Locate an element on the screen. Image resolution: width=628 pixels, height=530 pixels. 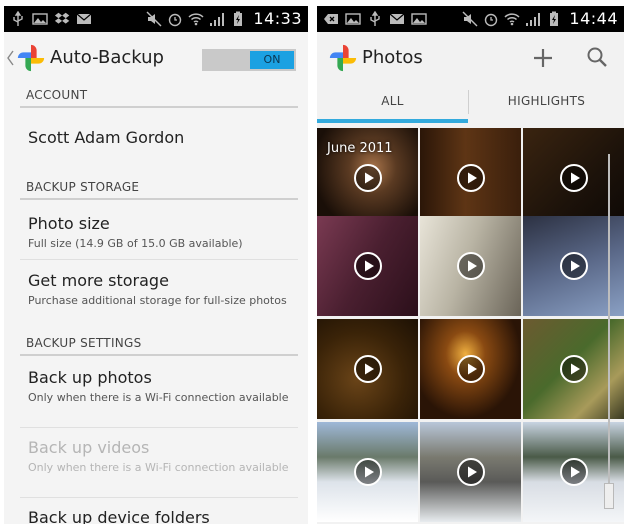
status-bar: 14:44 is located at coordinates (470, 19).